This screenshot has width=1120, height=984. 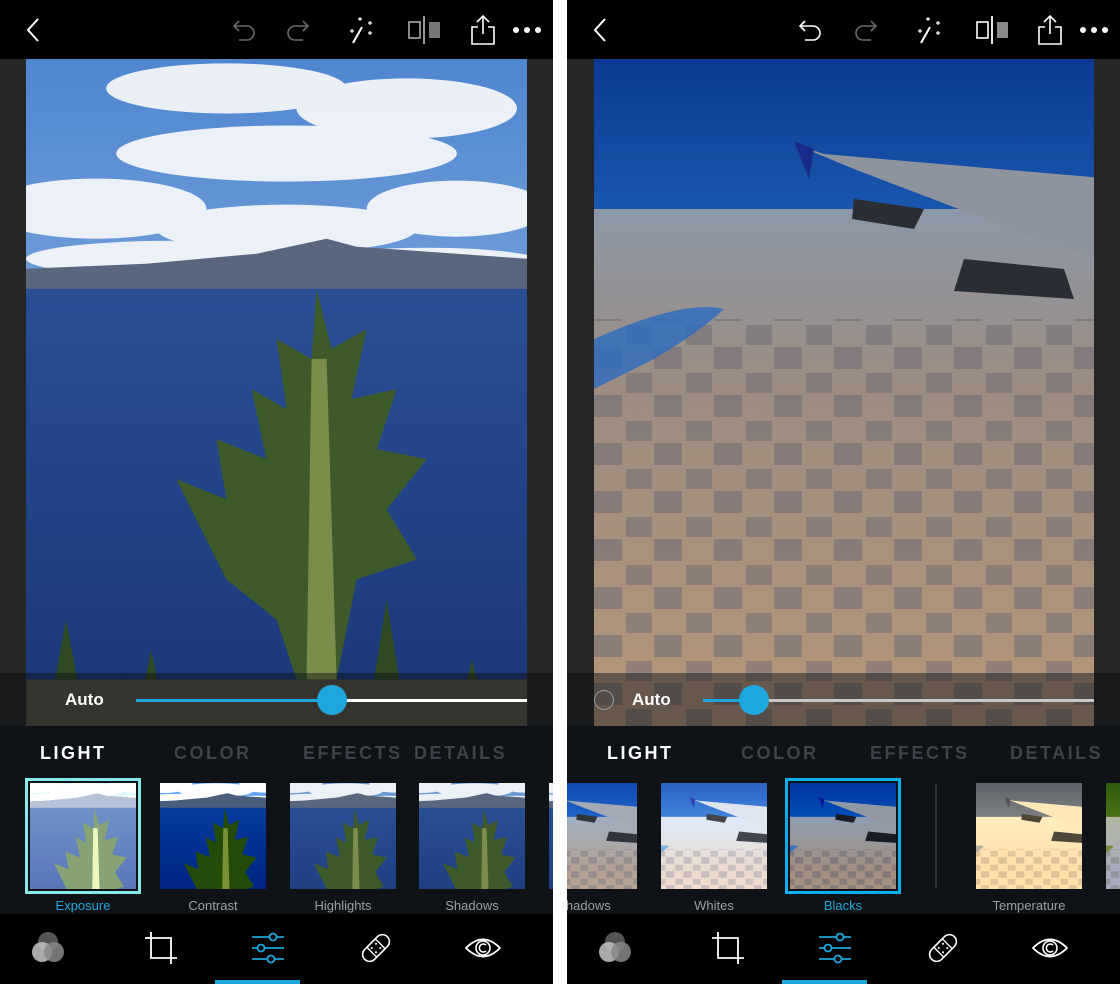 I want to click on thumbnail-contrast: Contrast, so click(x=213, y=848).